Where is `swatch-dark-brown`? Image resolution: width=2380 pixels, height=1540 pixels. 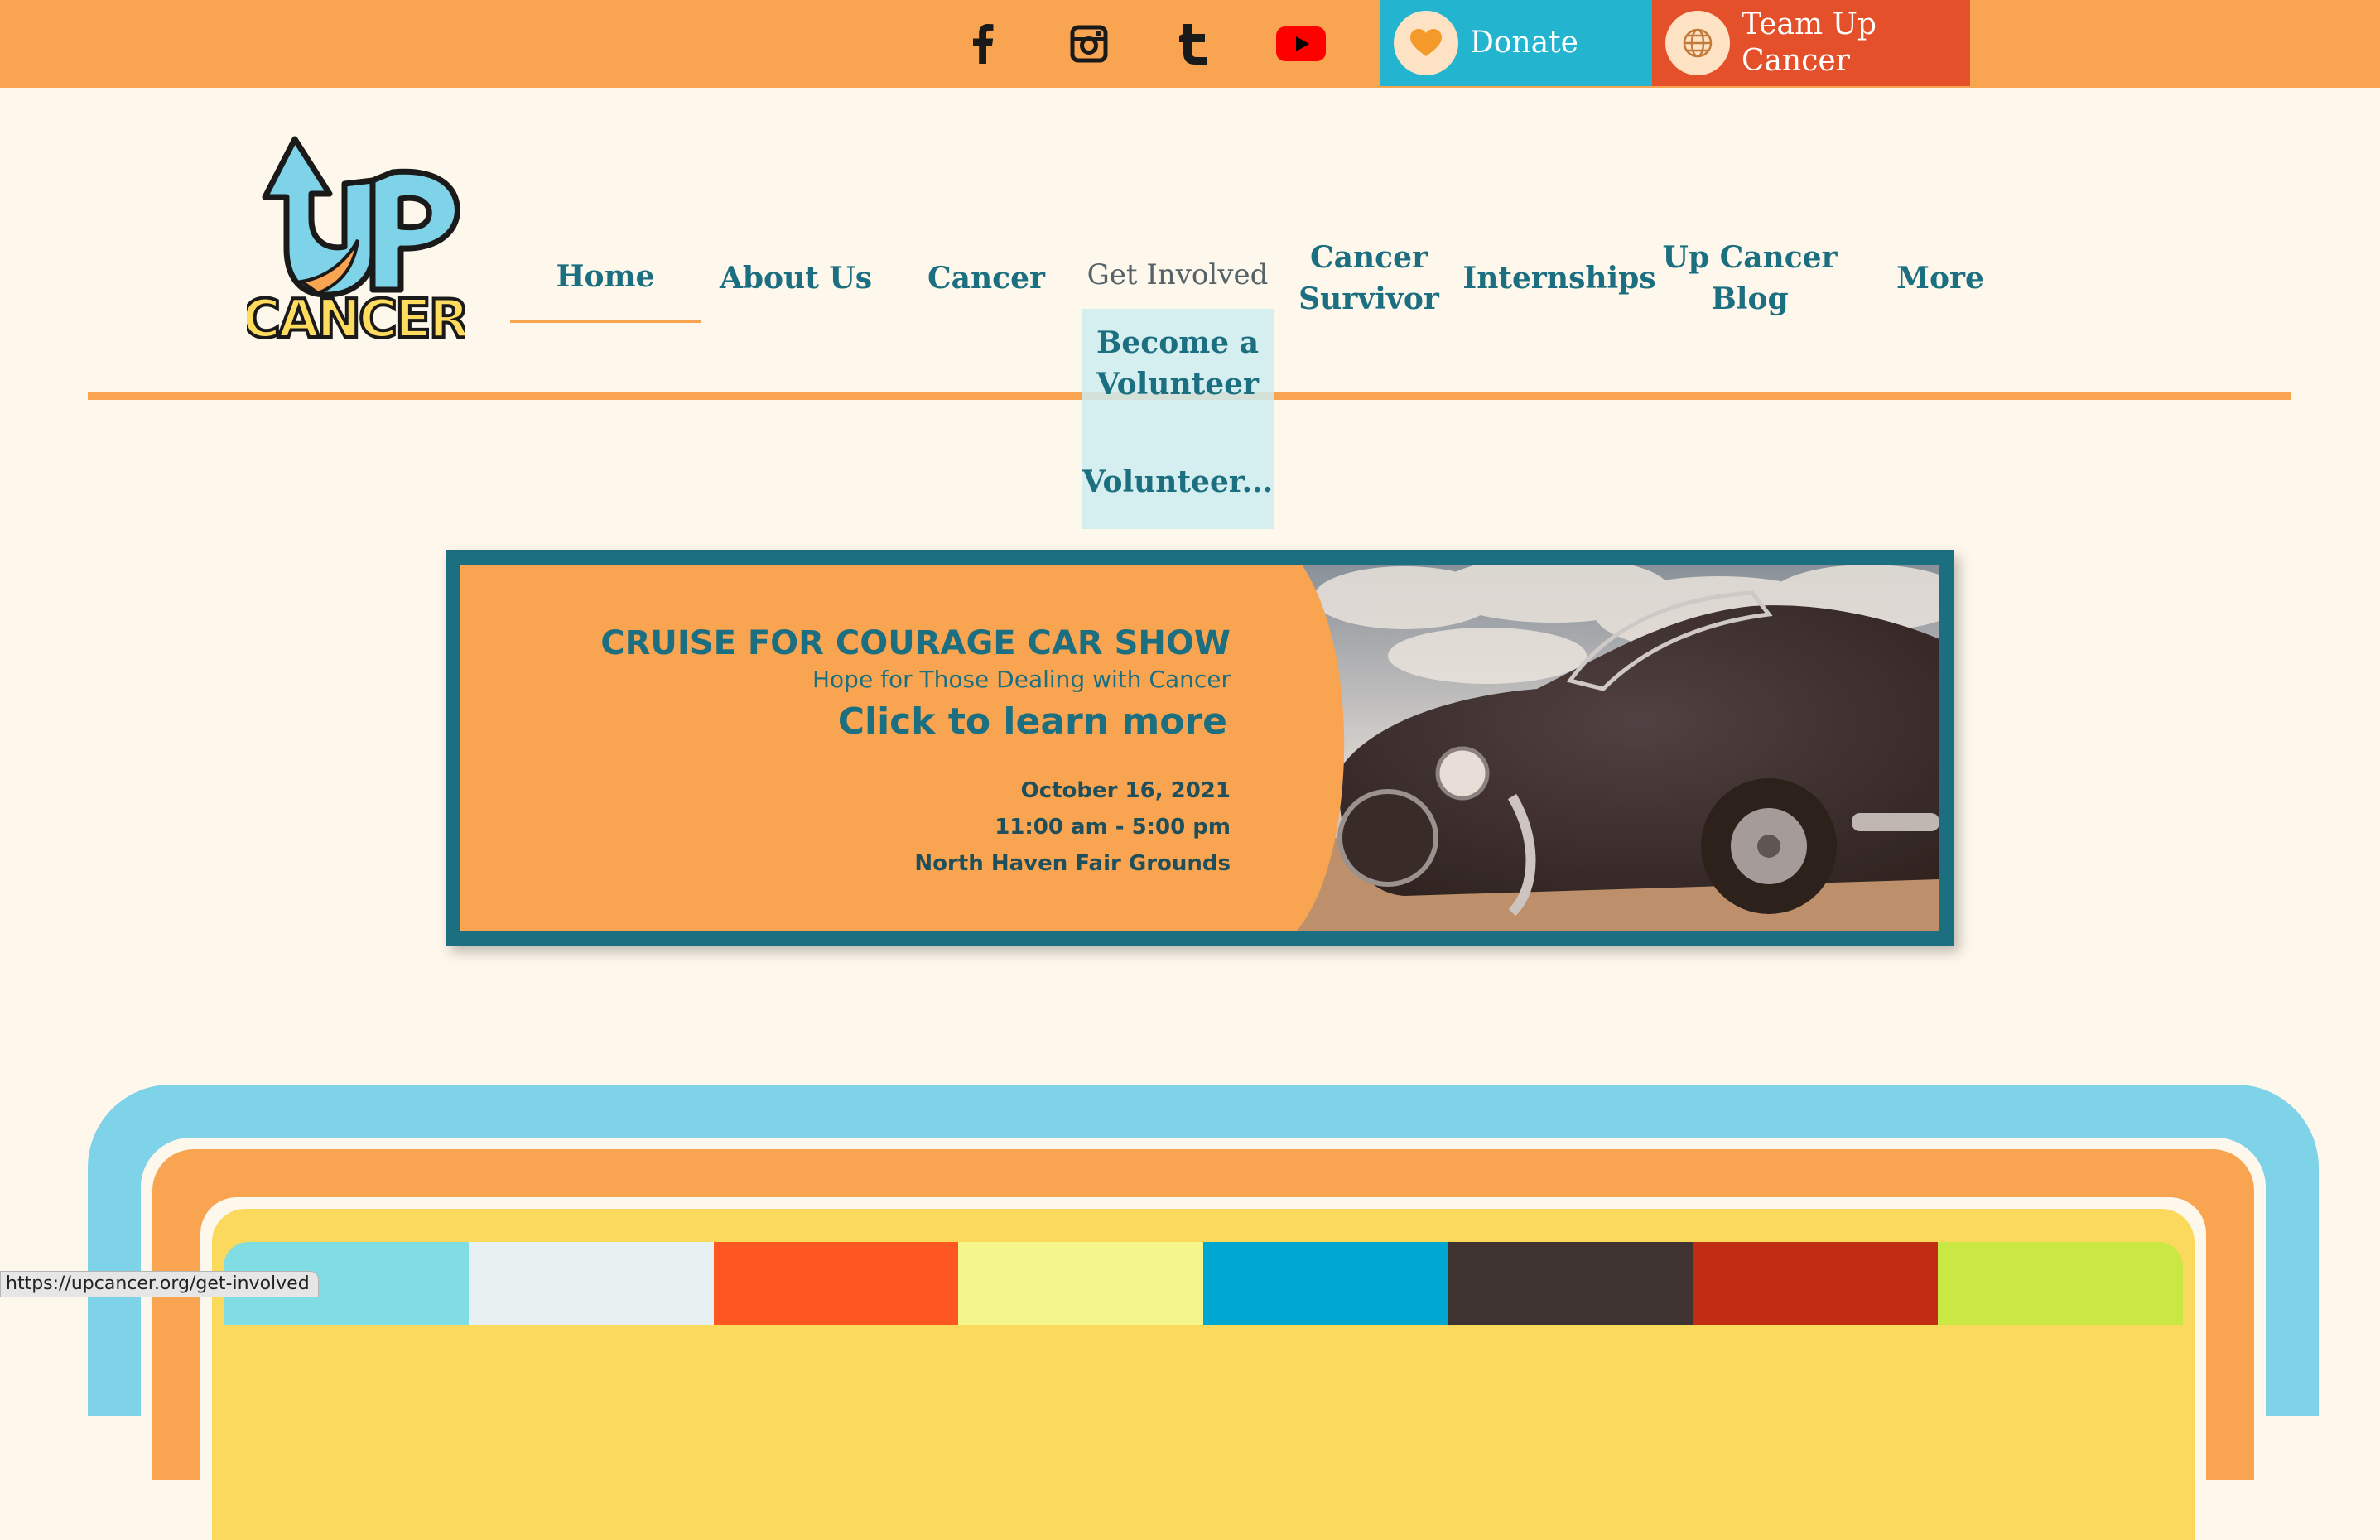 swatch-dark-brown is located at coordinates (1570, 1284).